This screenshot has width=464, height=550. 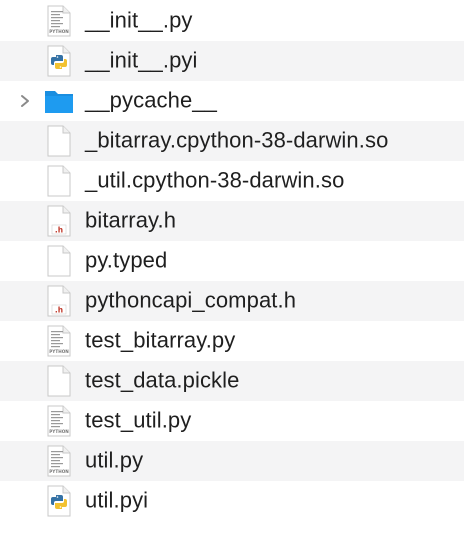 What do you see at coordinates (232, 461) in the screenshot?
I see `file-row: PYTHON util.py` at bounding box center [232, 461].